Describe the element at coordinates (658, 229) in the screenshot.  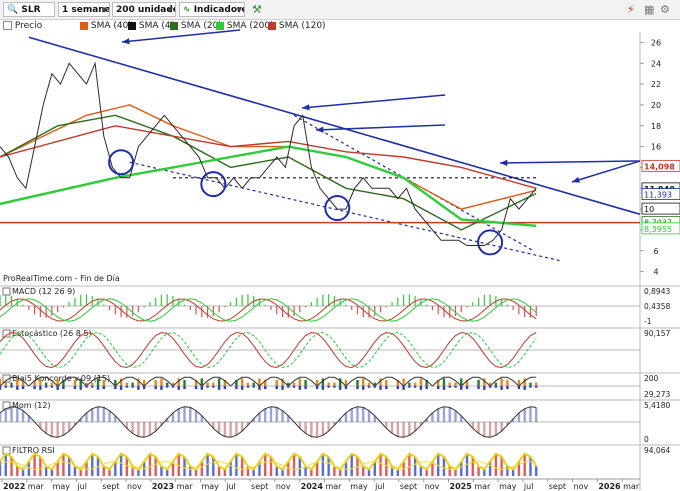
I see `price-label: 8,3955` at that location.